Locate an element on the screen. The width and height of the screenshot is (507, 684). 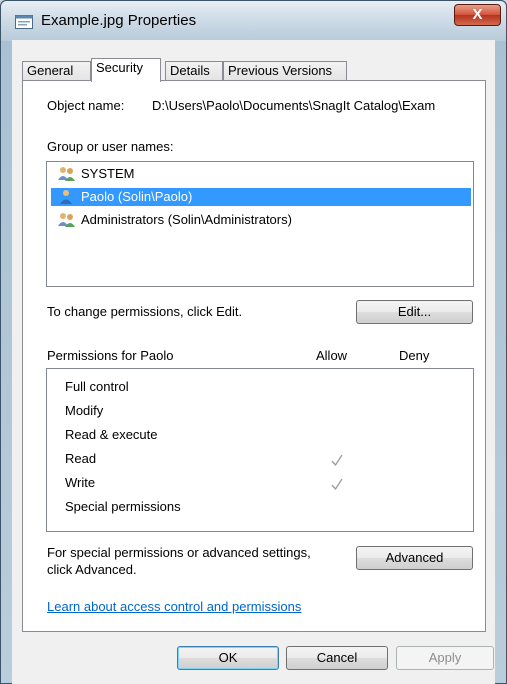
cancel-button: Cancel is located at coordinates (337, 658).